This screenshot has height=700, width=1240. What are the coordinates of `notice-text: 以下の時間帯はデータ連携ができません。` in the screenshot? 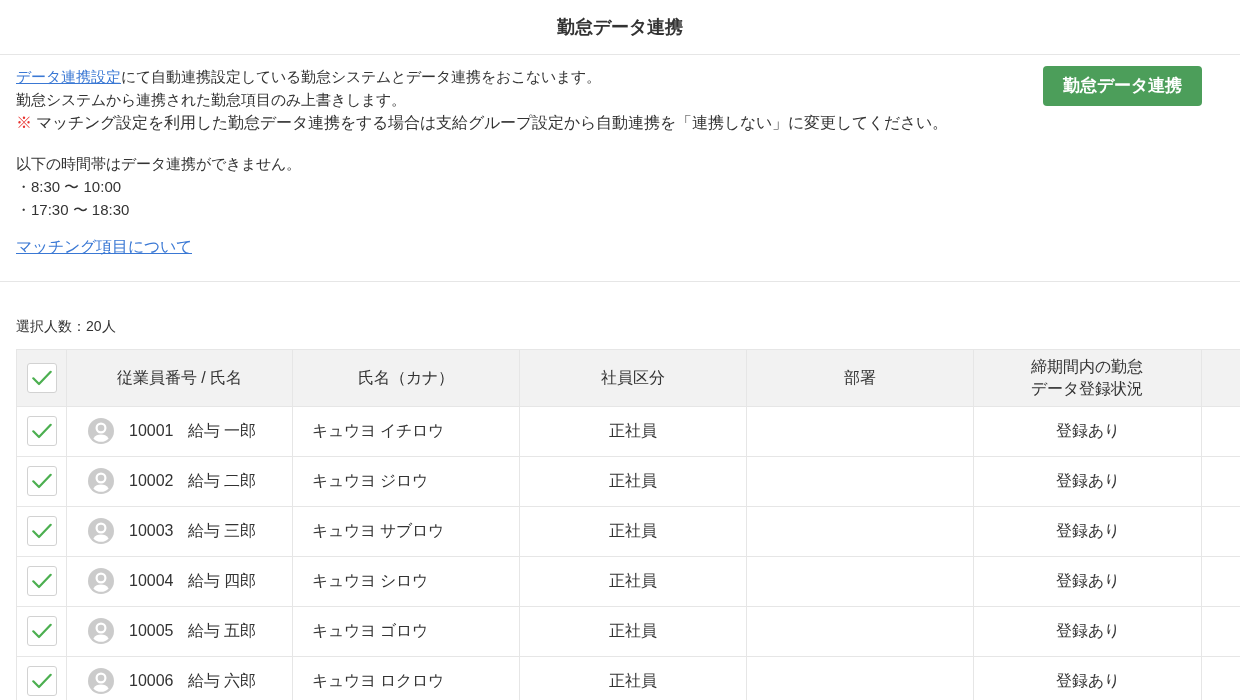 It's located at (159, 164).